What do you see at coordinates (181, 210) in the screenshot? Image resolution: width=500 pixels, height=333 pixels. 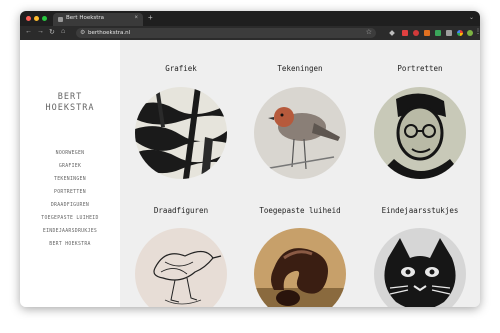 I see `gallery-title-draadfiguren: Draadfiguren` at bounding box center [181, 210].